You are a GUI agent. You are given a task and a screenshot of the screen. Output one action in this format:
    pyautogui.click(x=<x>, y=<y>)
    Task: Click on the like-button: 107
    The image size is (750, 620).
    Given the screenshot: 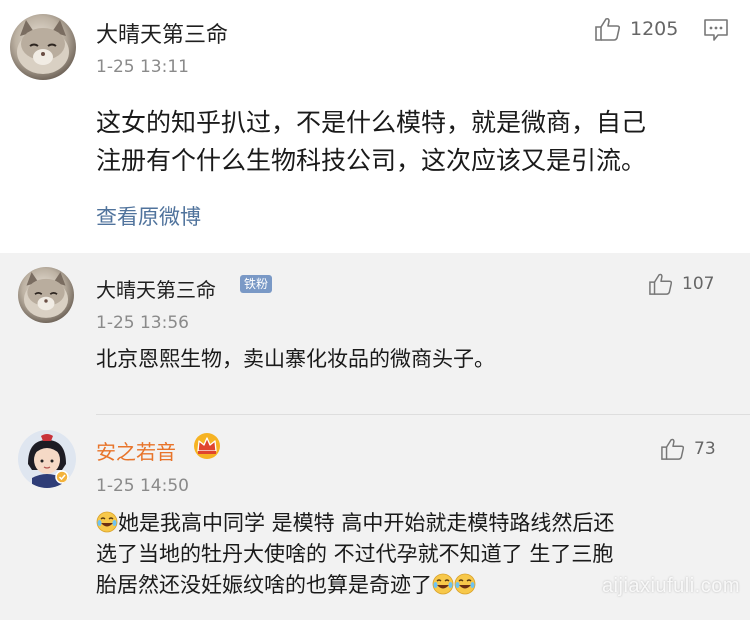 What is the action you would take?
    pyautogui.click(x=681, y=284)
    